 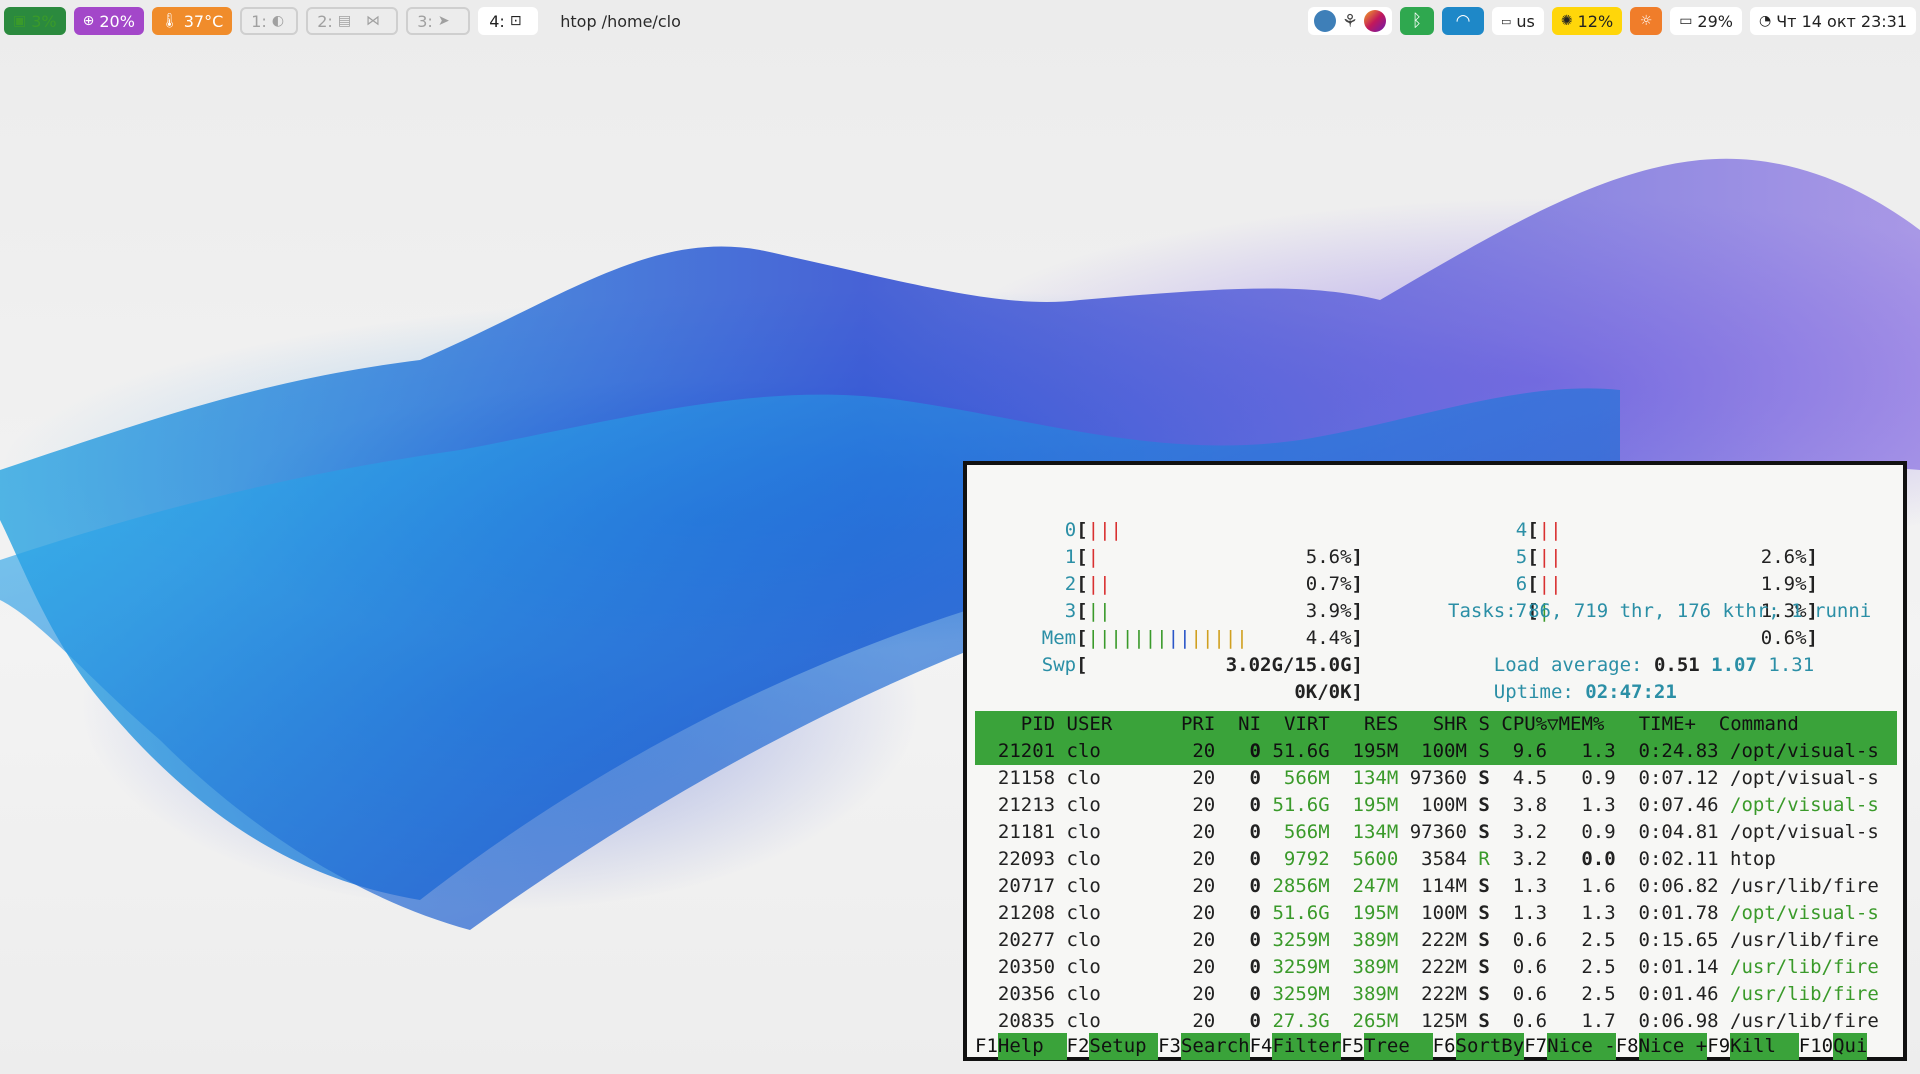 I want to click on vscode-icon: ⋈, so click(x=373, y=21).